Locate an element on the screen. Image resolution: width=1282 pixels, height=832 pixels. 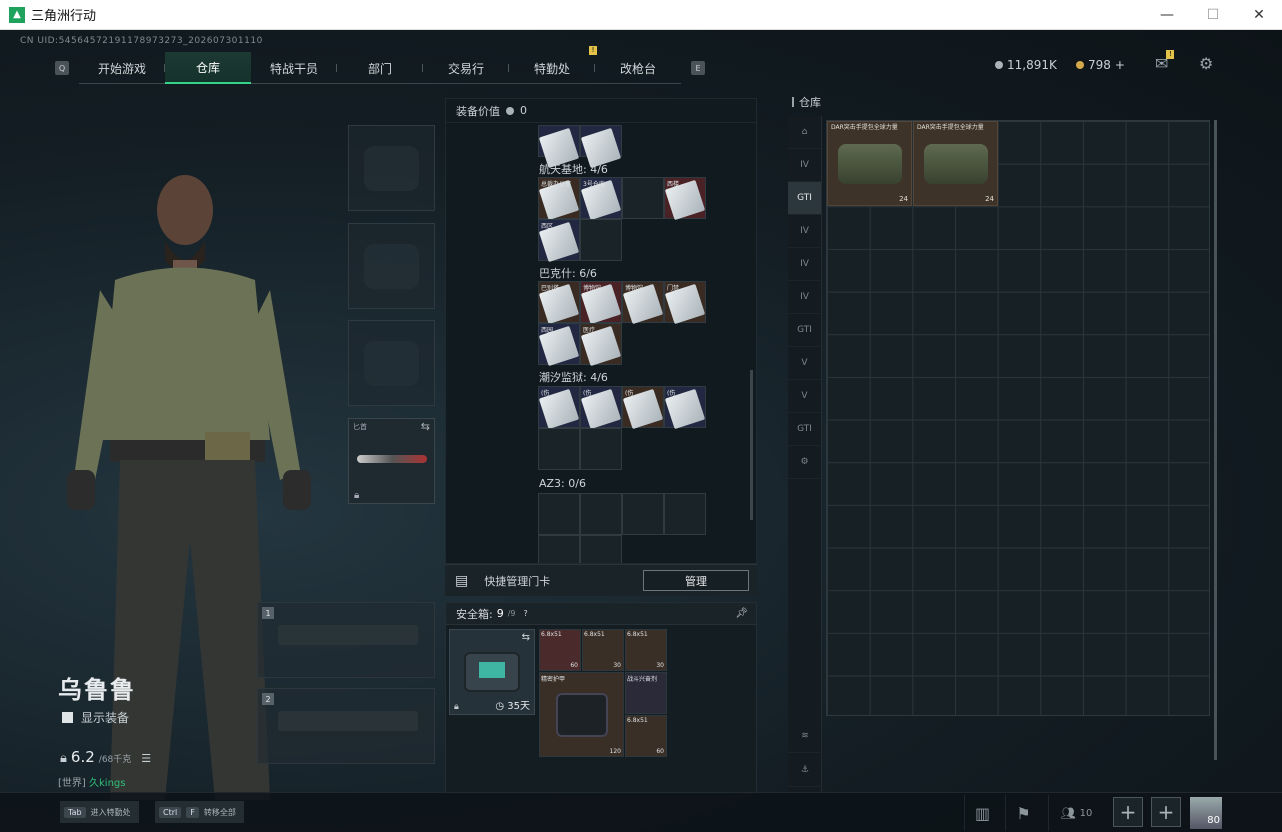
tab-warehouse: 仓库 is located at coordinates (208, 68).